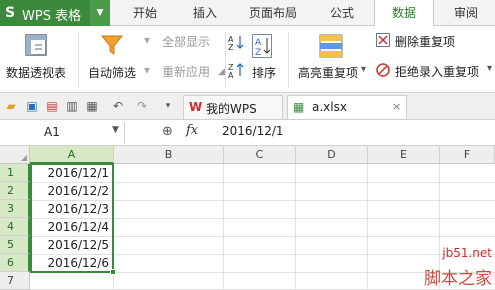 The image size is (495, 290). I want to click on reapply-label: 重新应用, so click(186, 72).